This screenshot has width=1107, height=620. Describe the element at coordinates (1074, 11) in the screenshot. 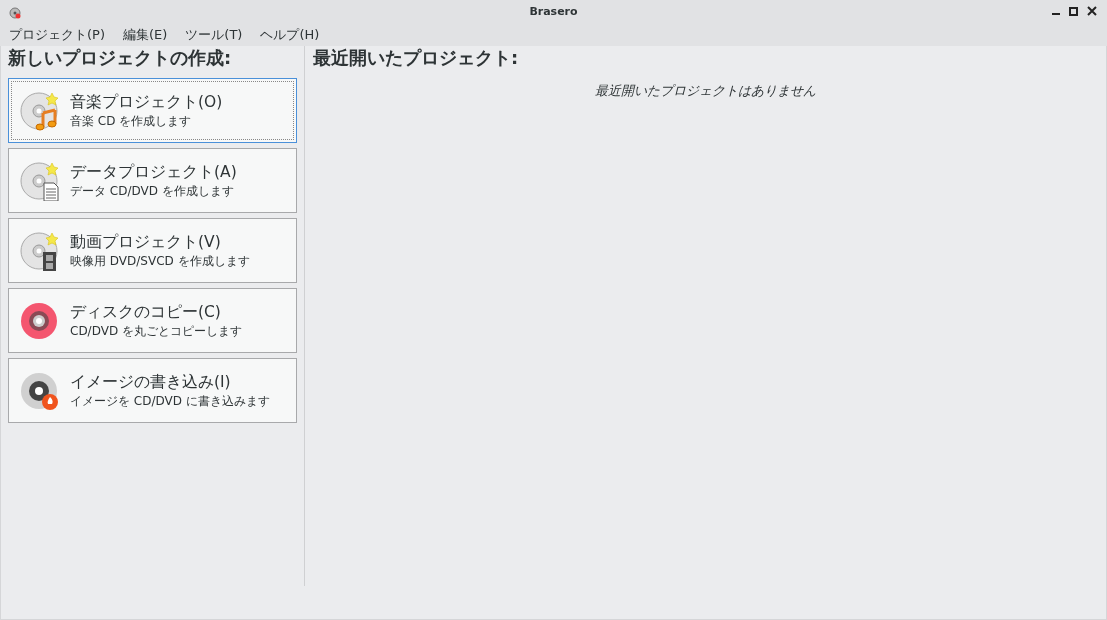

I see `maximize-icon` at that location.